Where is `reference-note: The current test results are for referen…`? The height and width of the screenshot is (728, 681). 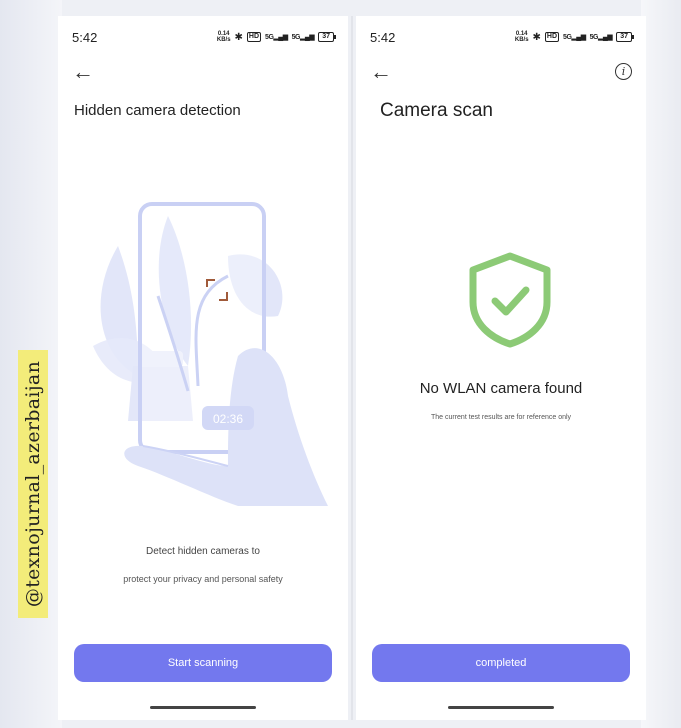
reference-note: The current test results are for referen… is located at coordinates (501, 417).